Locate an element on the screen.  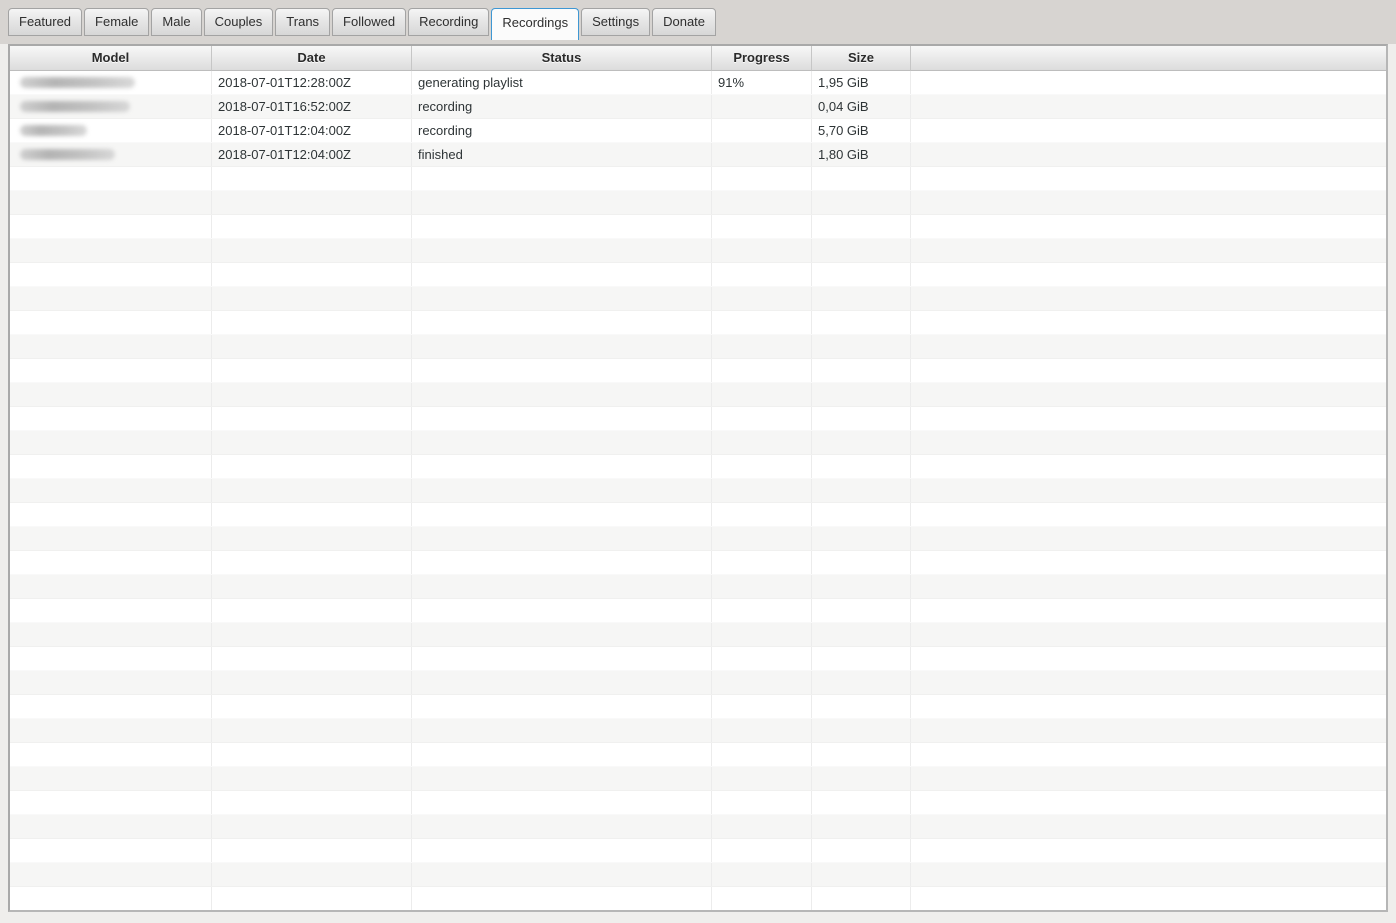
column-header-size: Size is located at coordinates (861, 58).